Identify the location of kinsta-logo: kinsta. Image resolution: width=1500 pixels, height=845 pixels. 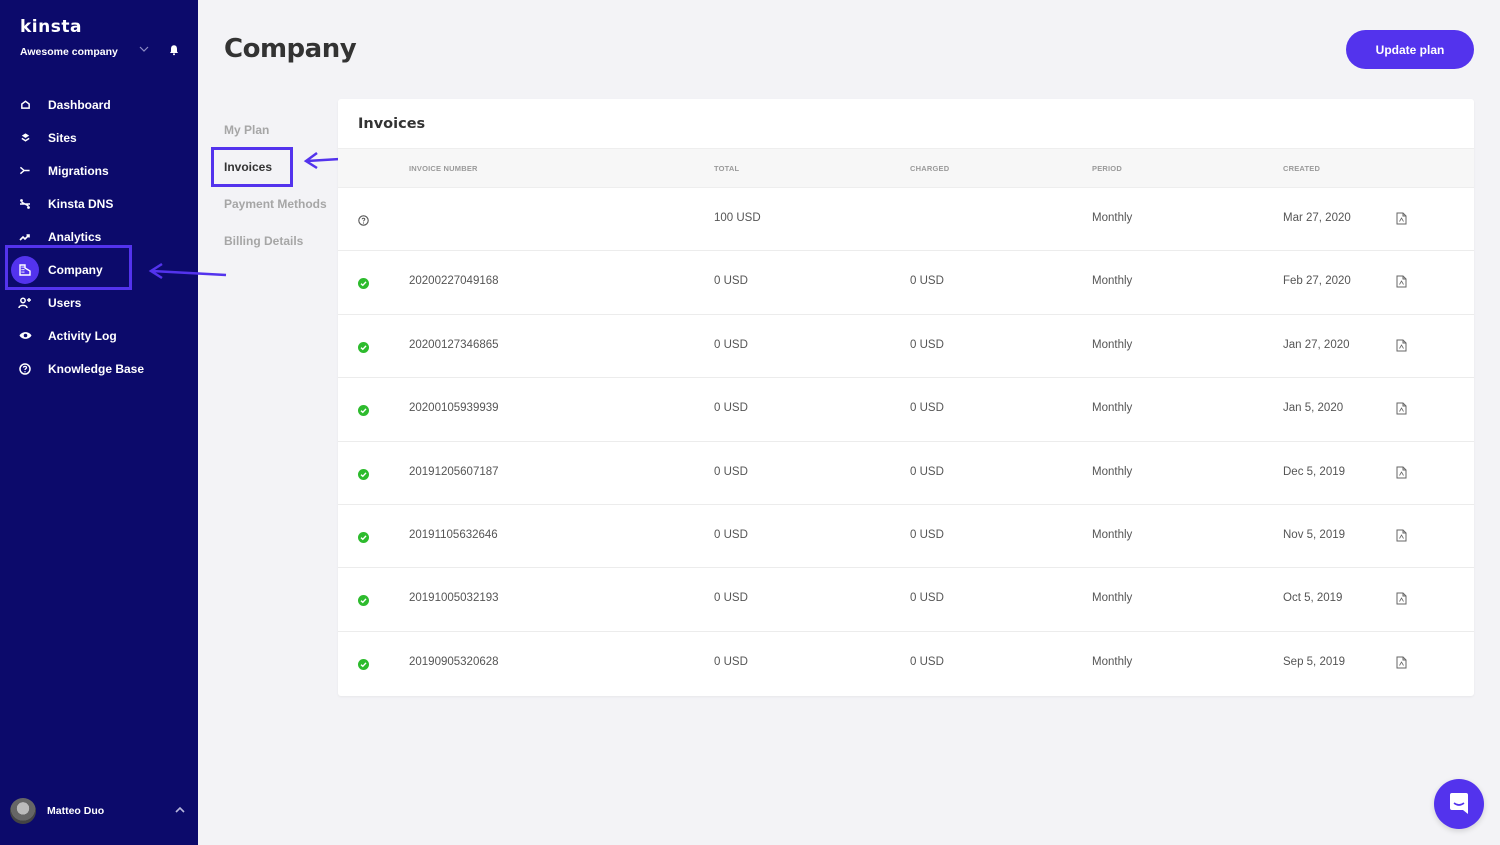
(51, 27).